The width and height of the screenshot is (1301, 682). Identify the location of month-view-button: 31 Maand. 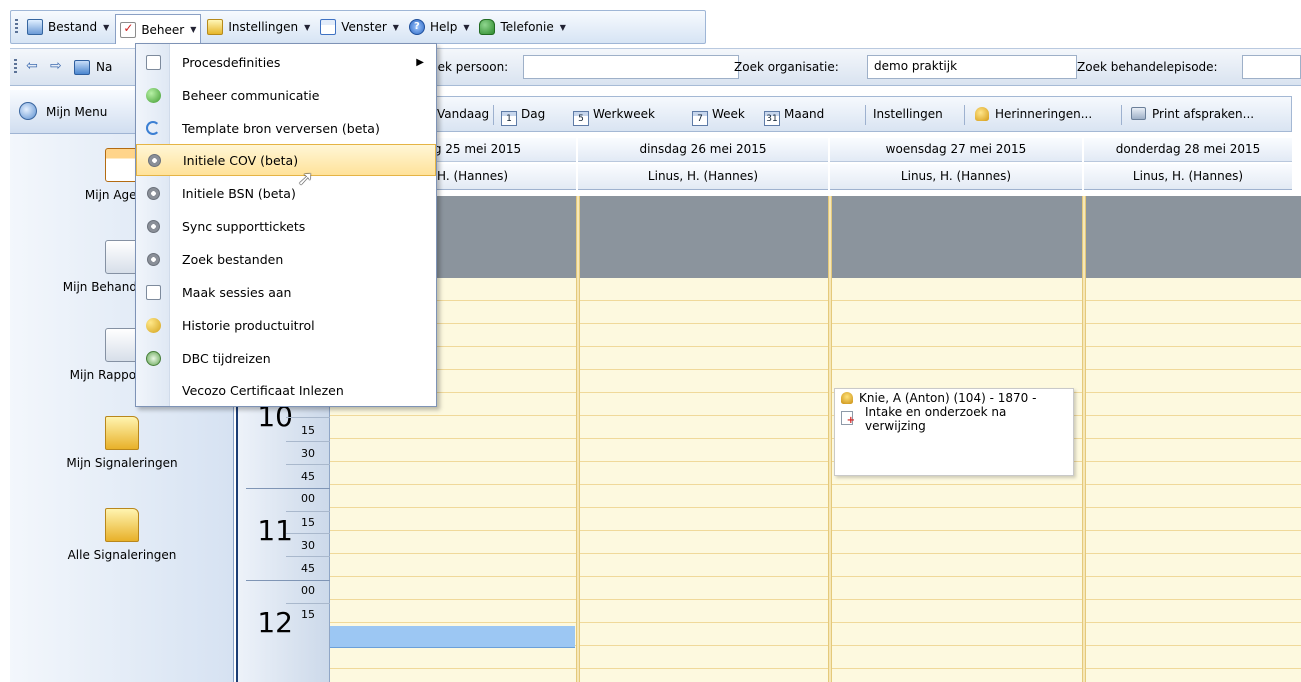
(794, 116).